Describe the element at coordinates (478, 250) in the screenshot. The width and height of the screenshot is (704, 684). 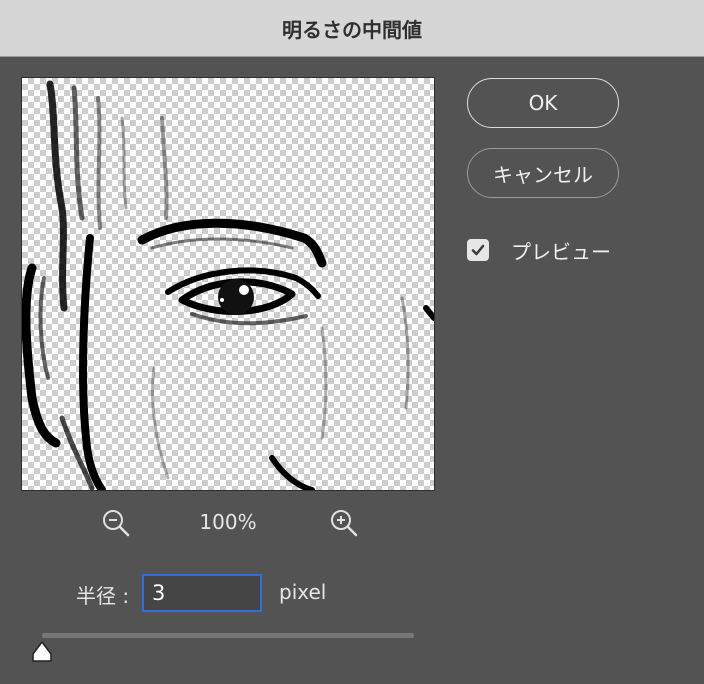
I see `checkbox-checked-icon` at that location.